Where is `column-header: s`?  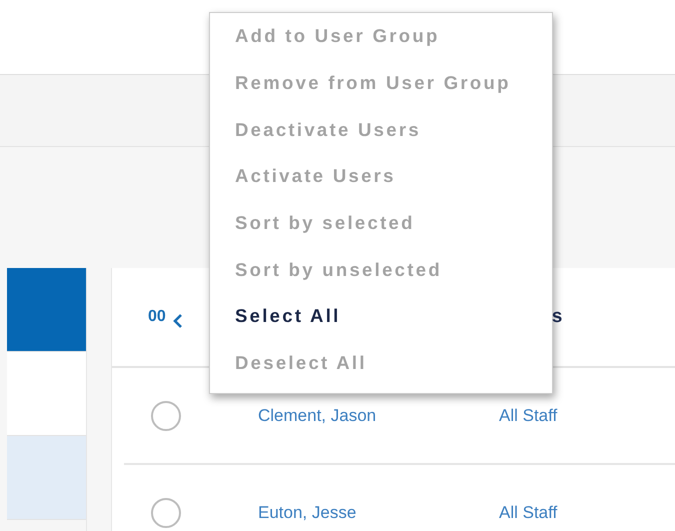 column-header: s is located at coordinates (557, 316).